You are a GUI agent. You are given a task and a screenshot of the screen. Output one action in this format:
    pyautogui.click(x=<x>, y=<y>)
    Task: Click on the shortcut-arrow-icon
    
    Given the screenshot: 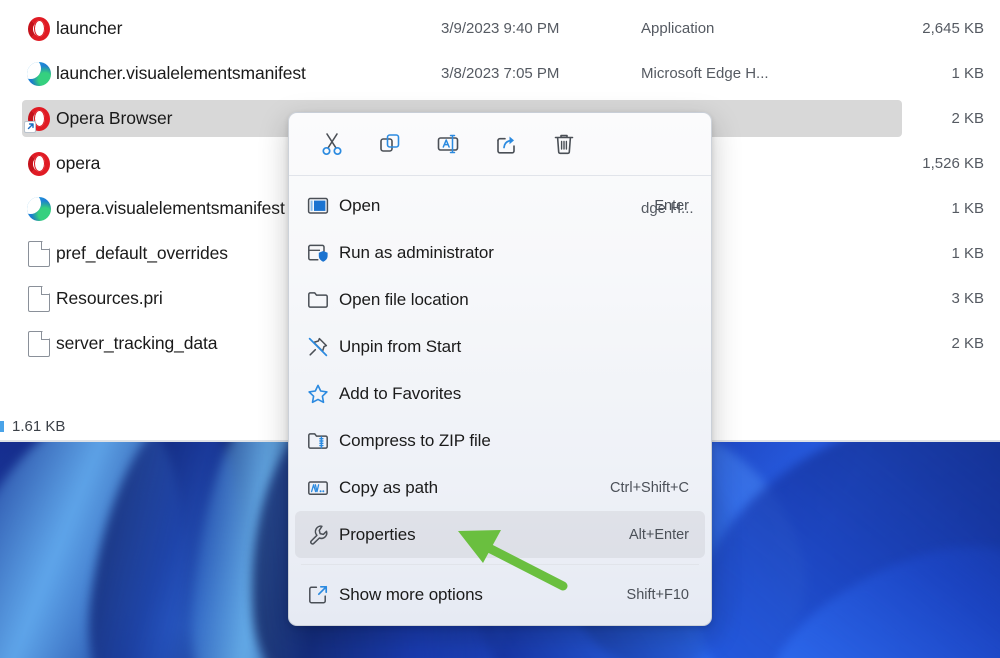 What is the action you would take?
    pyautogui.click(x=30, y=126)
    